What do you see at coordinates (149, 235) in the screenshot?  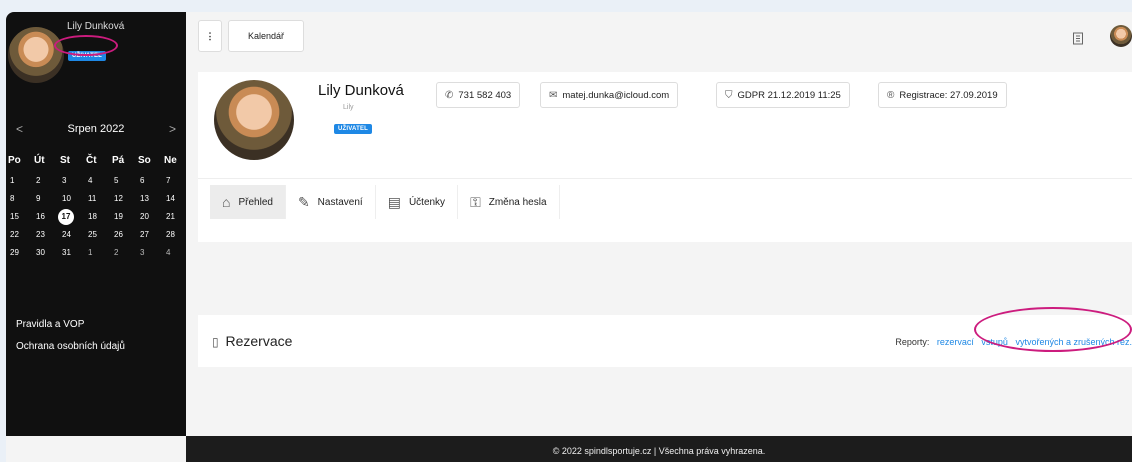 I see `calendar-day: 27` at bounding box center [149, 235].